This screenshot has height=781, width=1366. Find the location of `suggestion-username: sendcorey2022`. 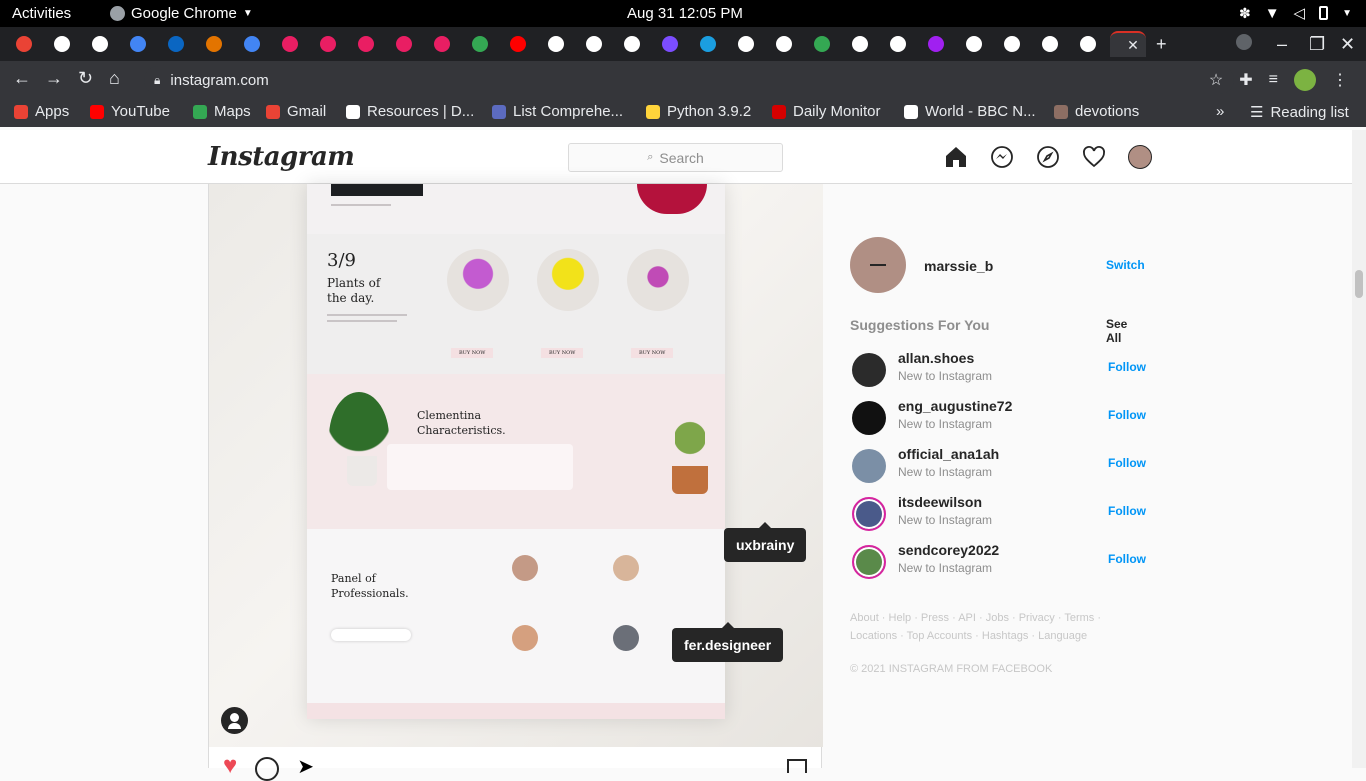

suggestion-username: sendcorey2022 is located at coordinates (948, 550).